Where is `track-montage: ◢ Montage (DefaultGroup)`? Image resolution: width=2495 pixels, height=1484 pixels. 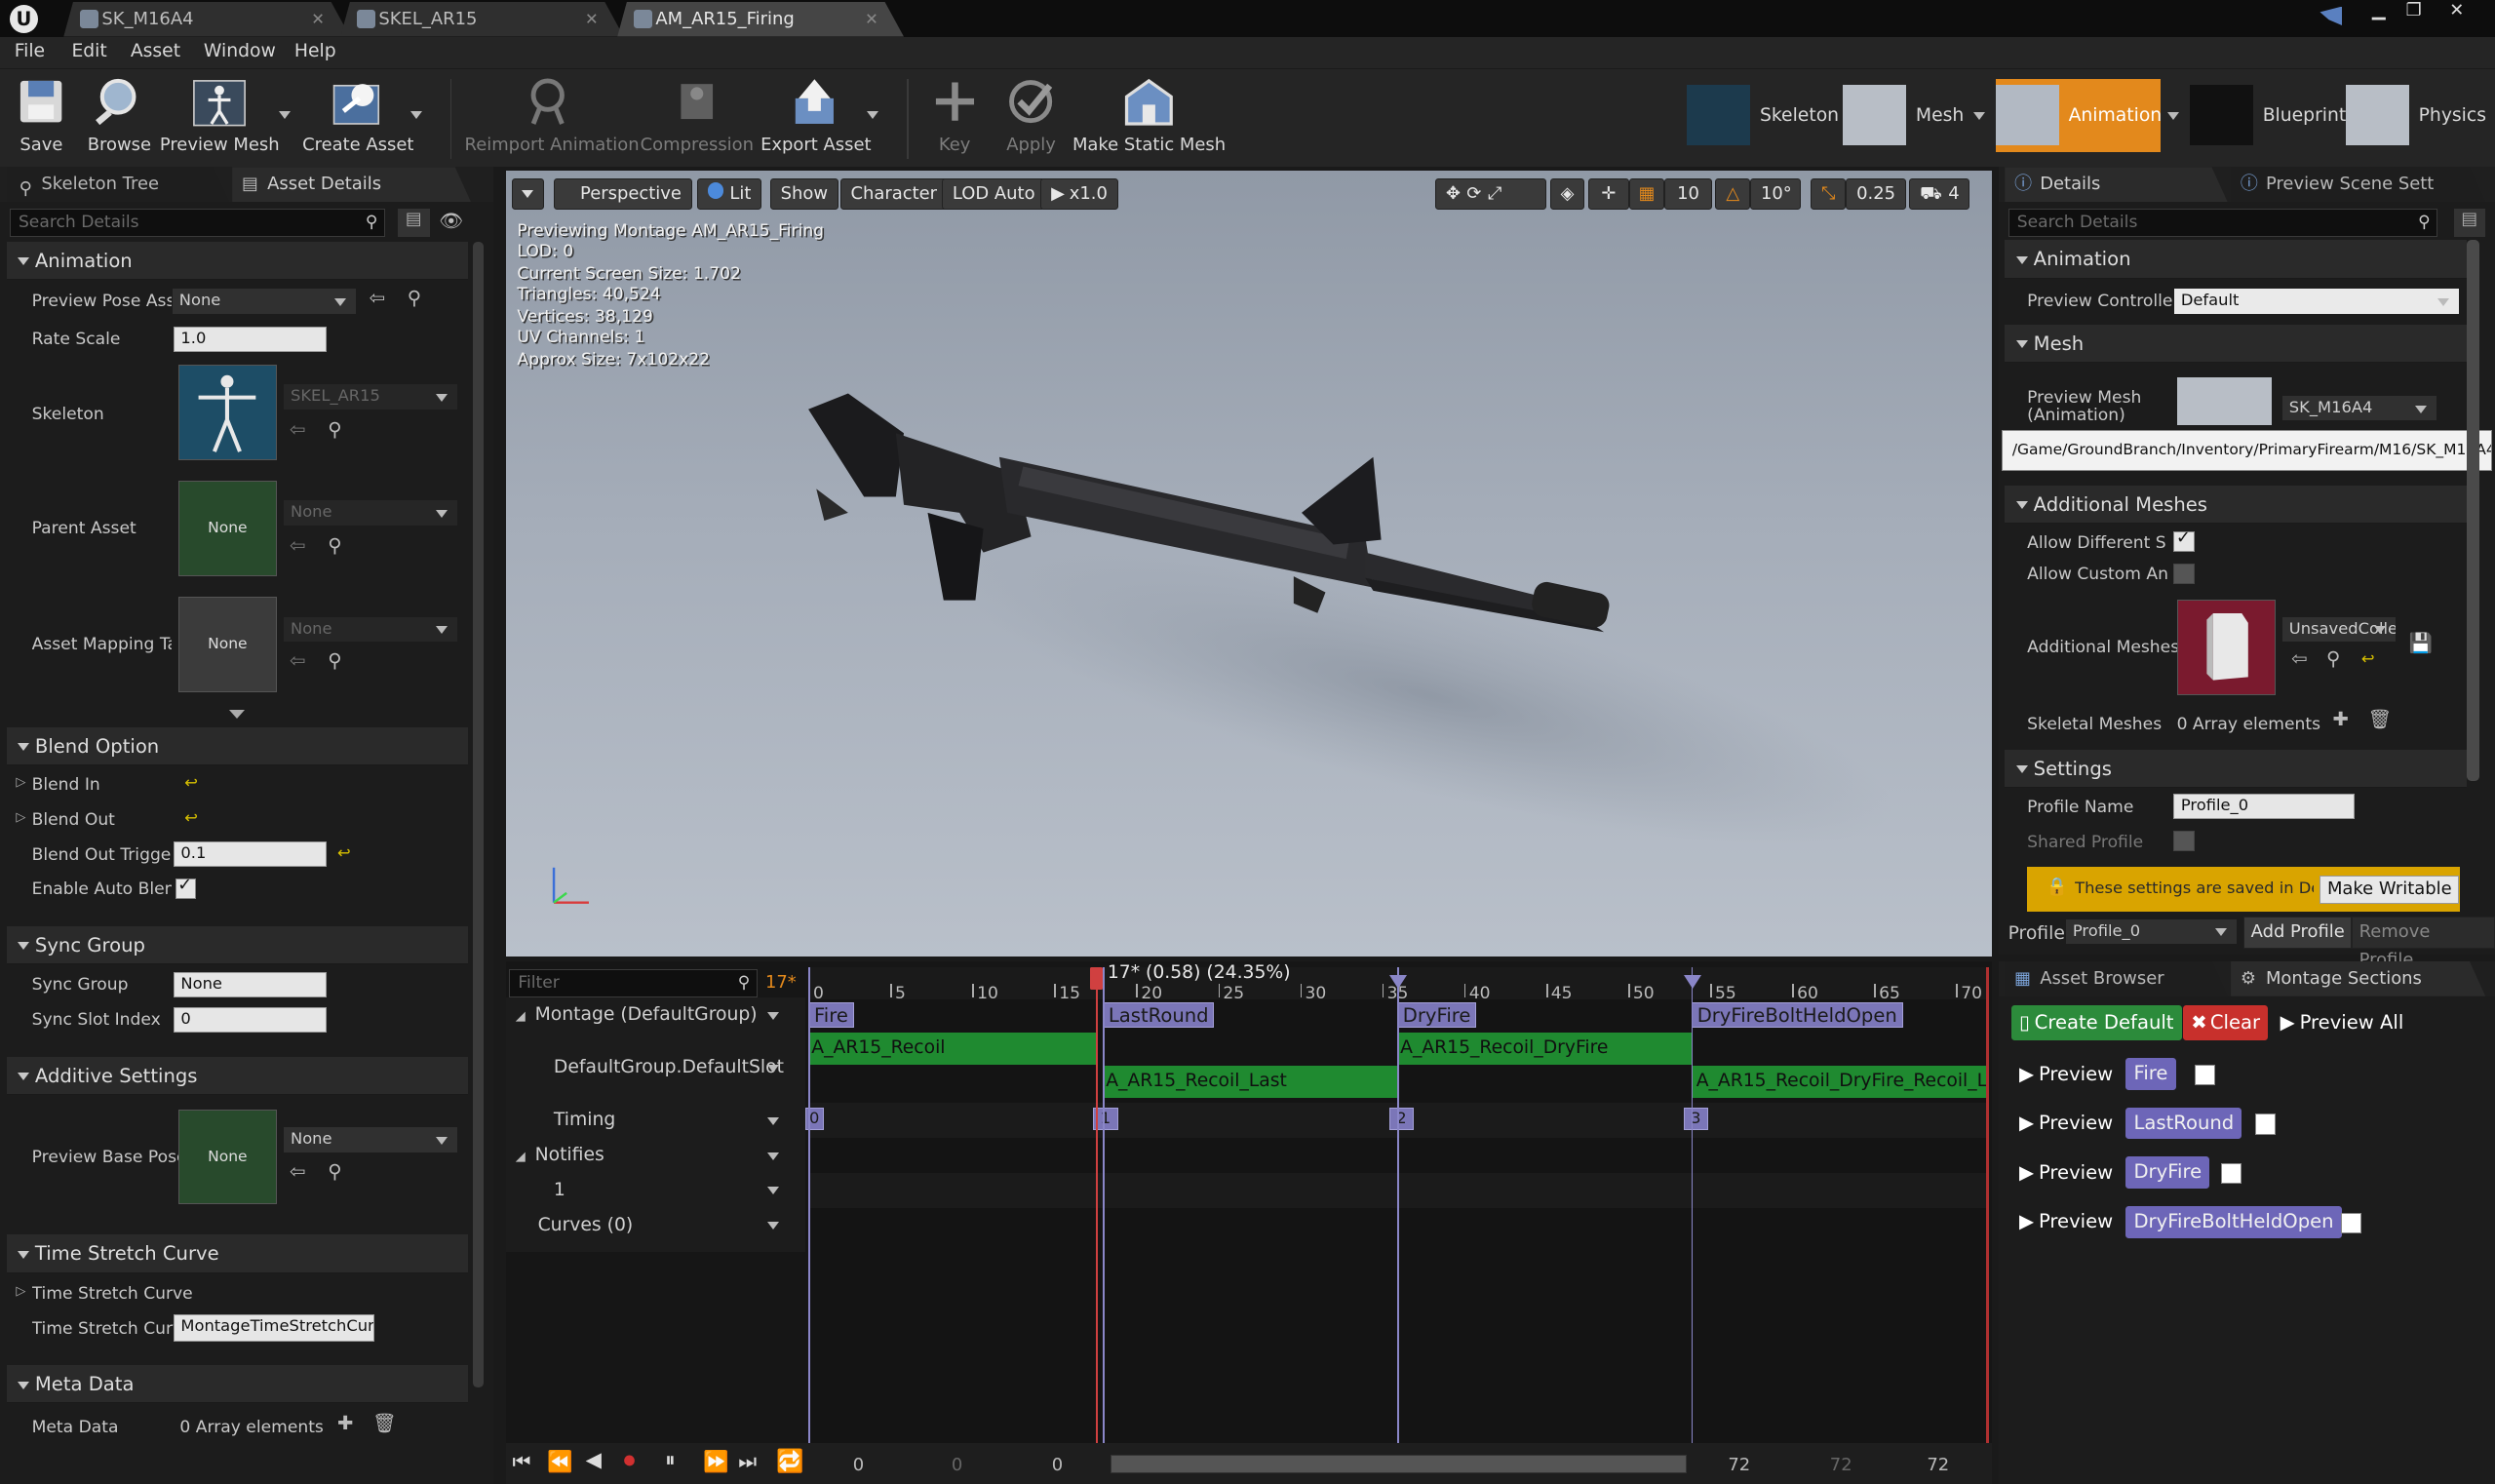
track-montage: ◢ Montage (DefaultGroup) is located at coordinates (657, 1015).